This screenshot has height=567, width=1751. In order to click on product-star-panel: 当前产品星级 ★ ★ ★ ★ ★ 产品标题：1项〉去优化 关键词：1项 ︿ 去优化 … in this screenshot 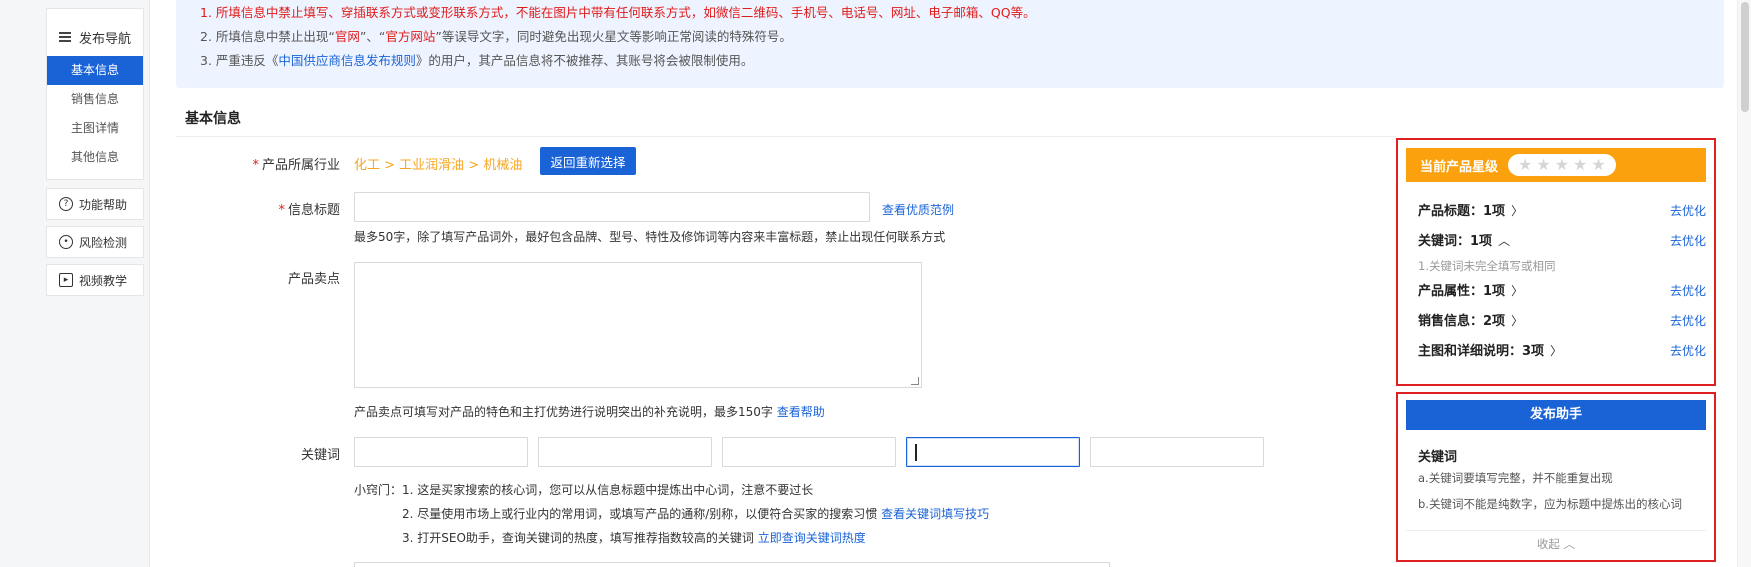, I will do `click(1556, 262)`.